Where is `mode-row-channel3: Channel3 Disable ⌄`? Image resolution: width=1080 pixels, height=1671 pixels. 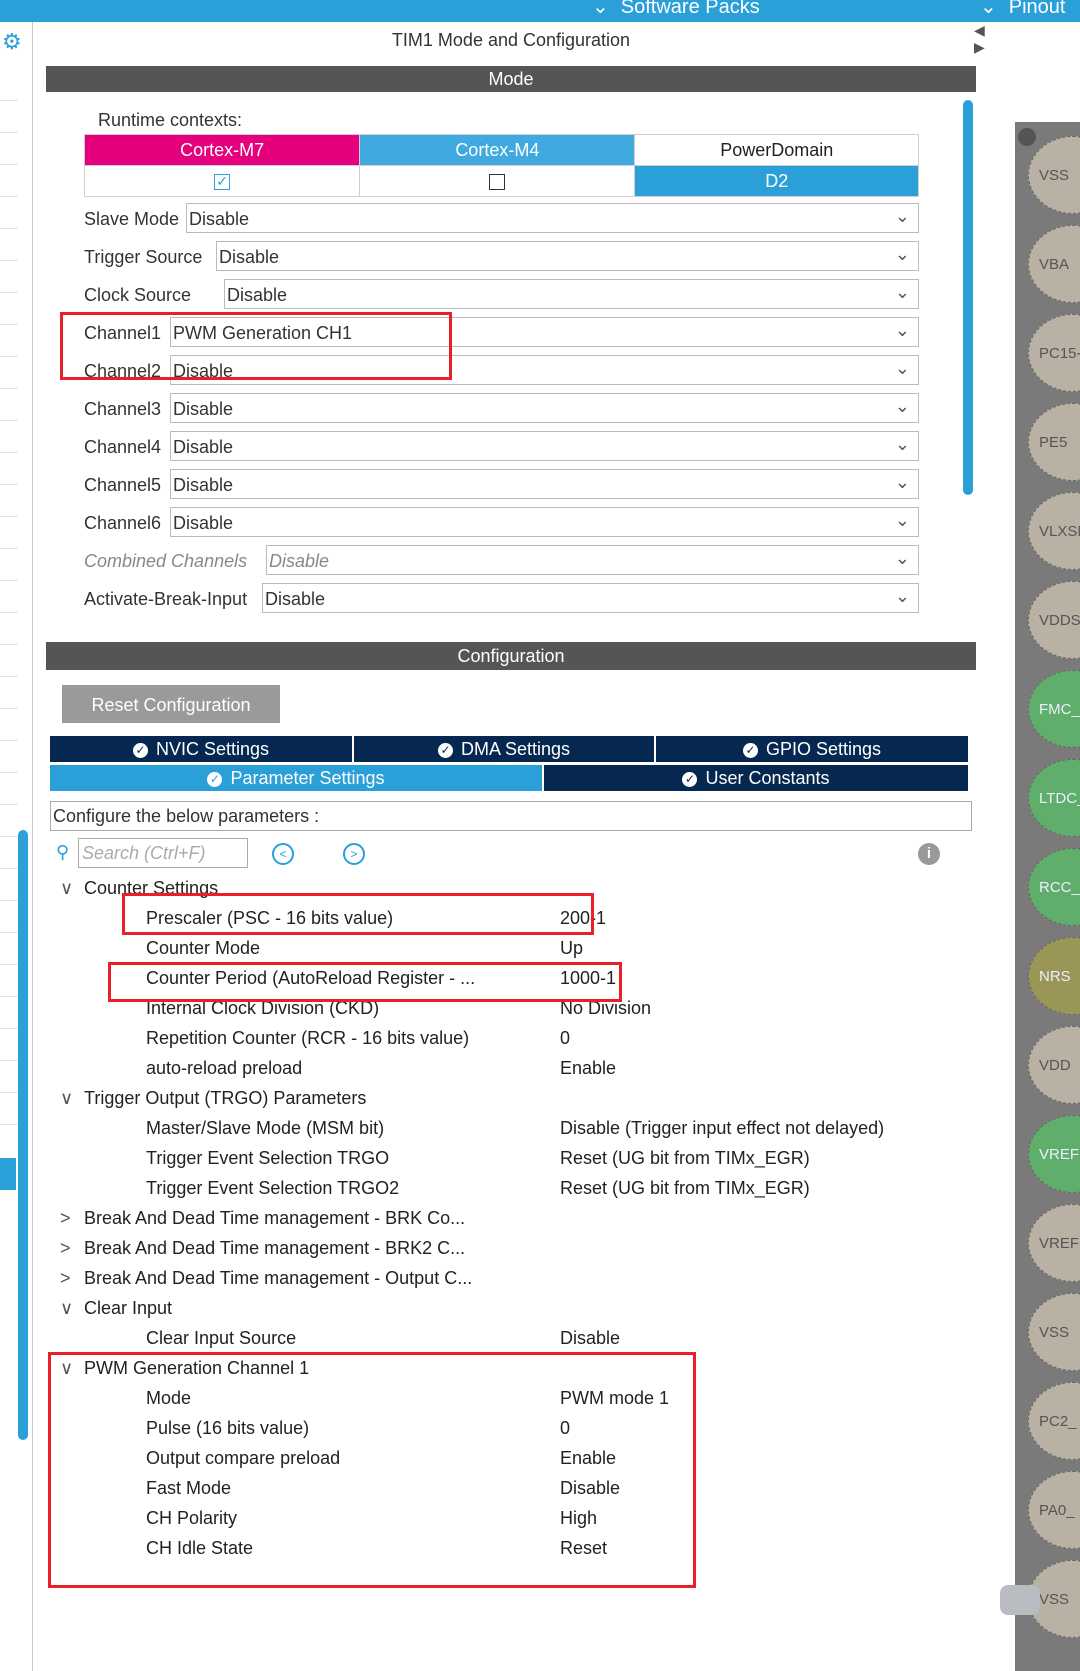 mode-row-channel3: Channel3 Disable ⌄ is located at coordinates (501, 408).